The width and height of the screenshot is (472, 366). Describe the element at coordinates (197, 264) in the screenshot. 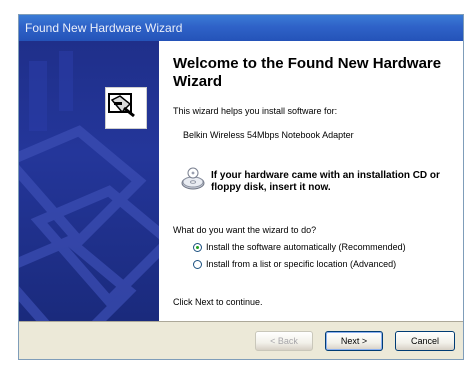

I see `radio-button` at that location.